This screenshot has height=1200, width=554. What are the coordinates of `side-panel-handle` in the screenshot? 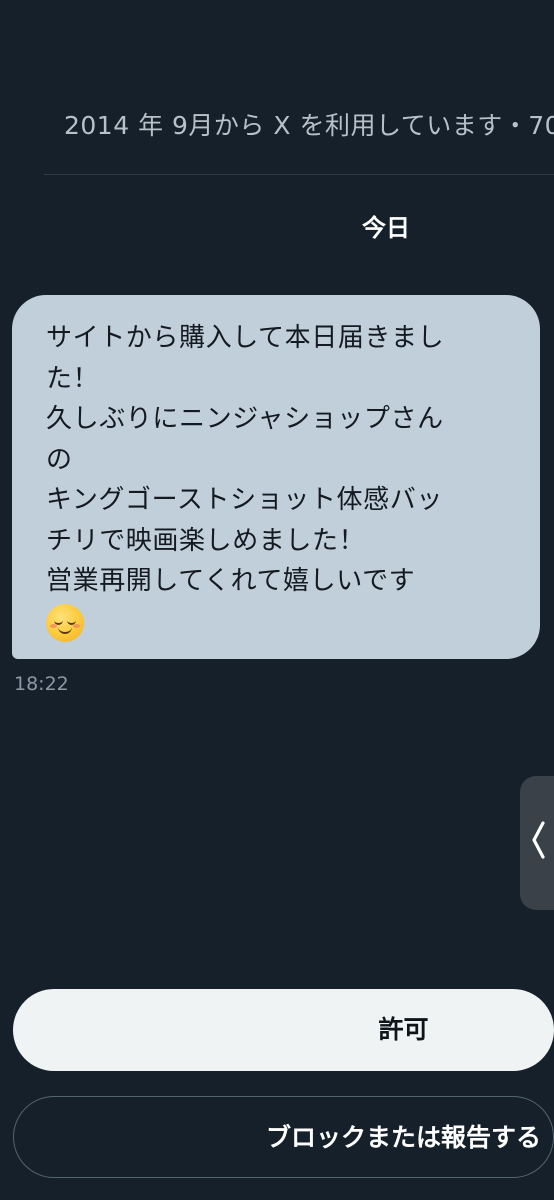 It's located at (537, 843).